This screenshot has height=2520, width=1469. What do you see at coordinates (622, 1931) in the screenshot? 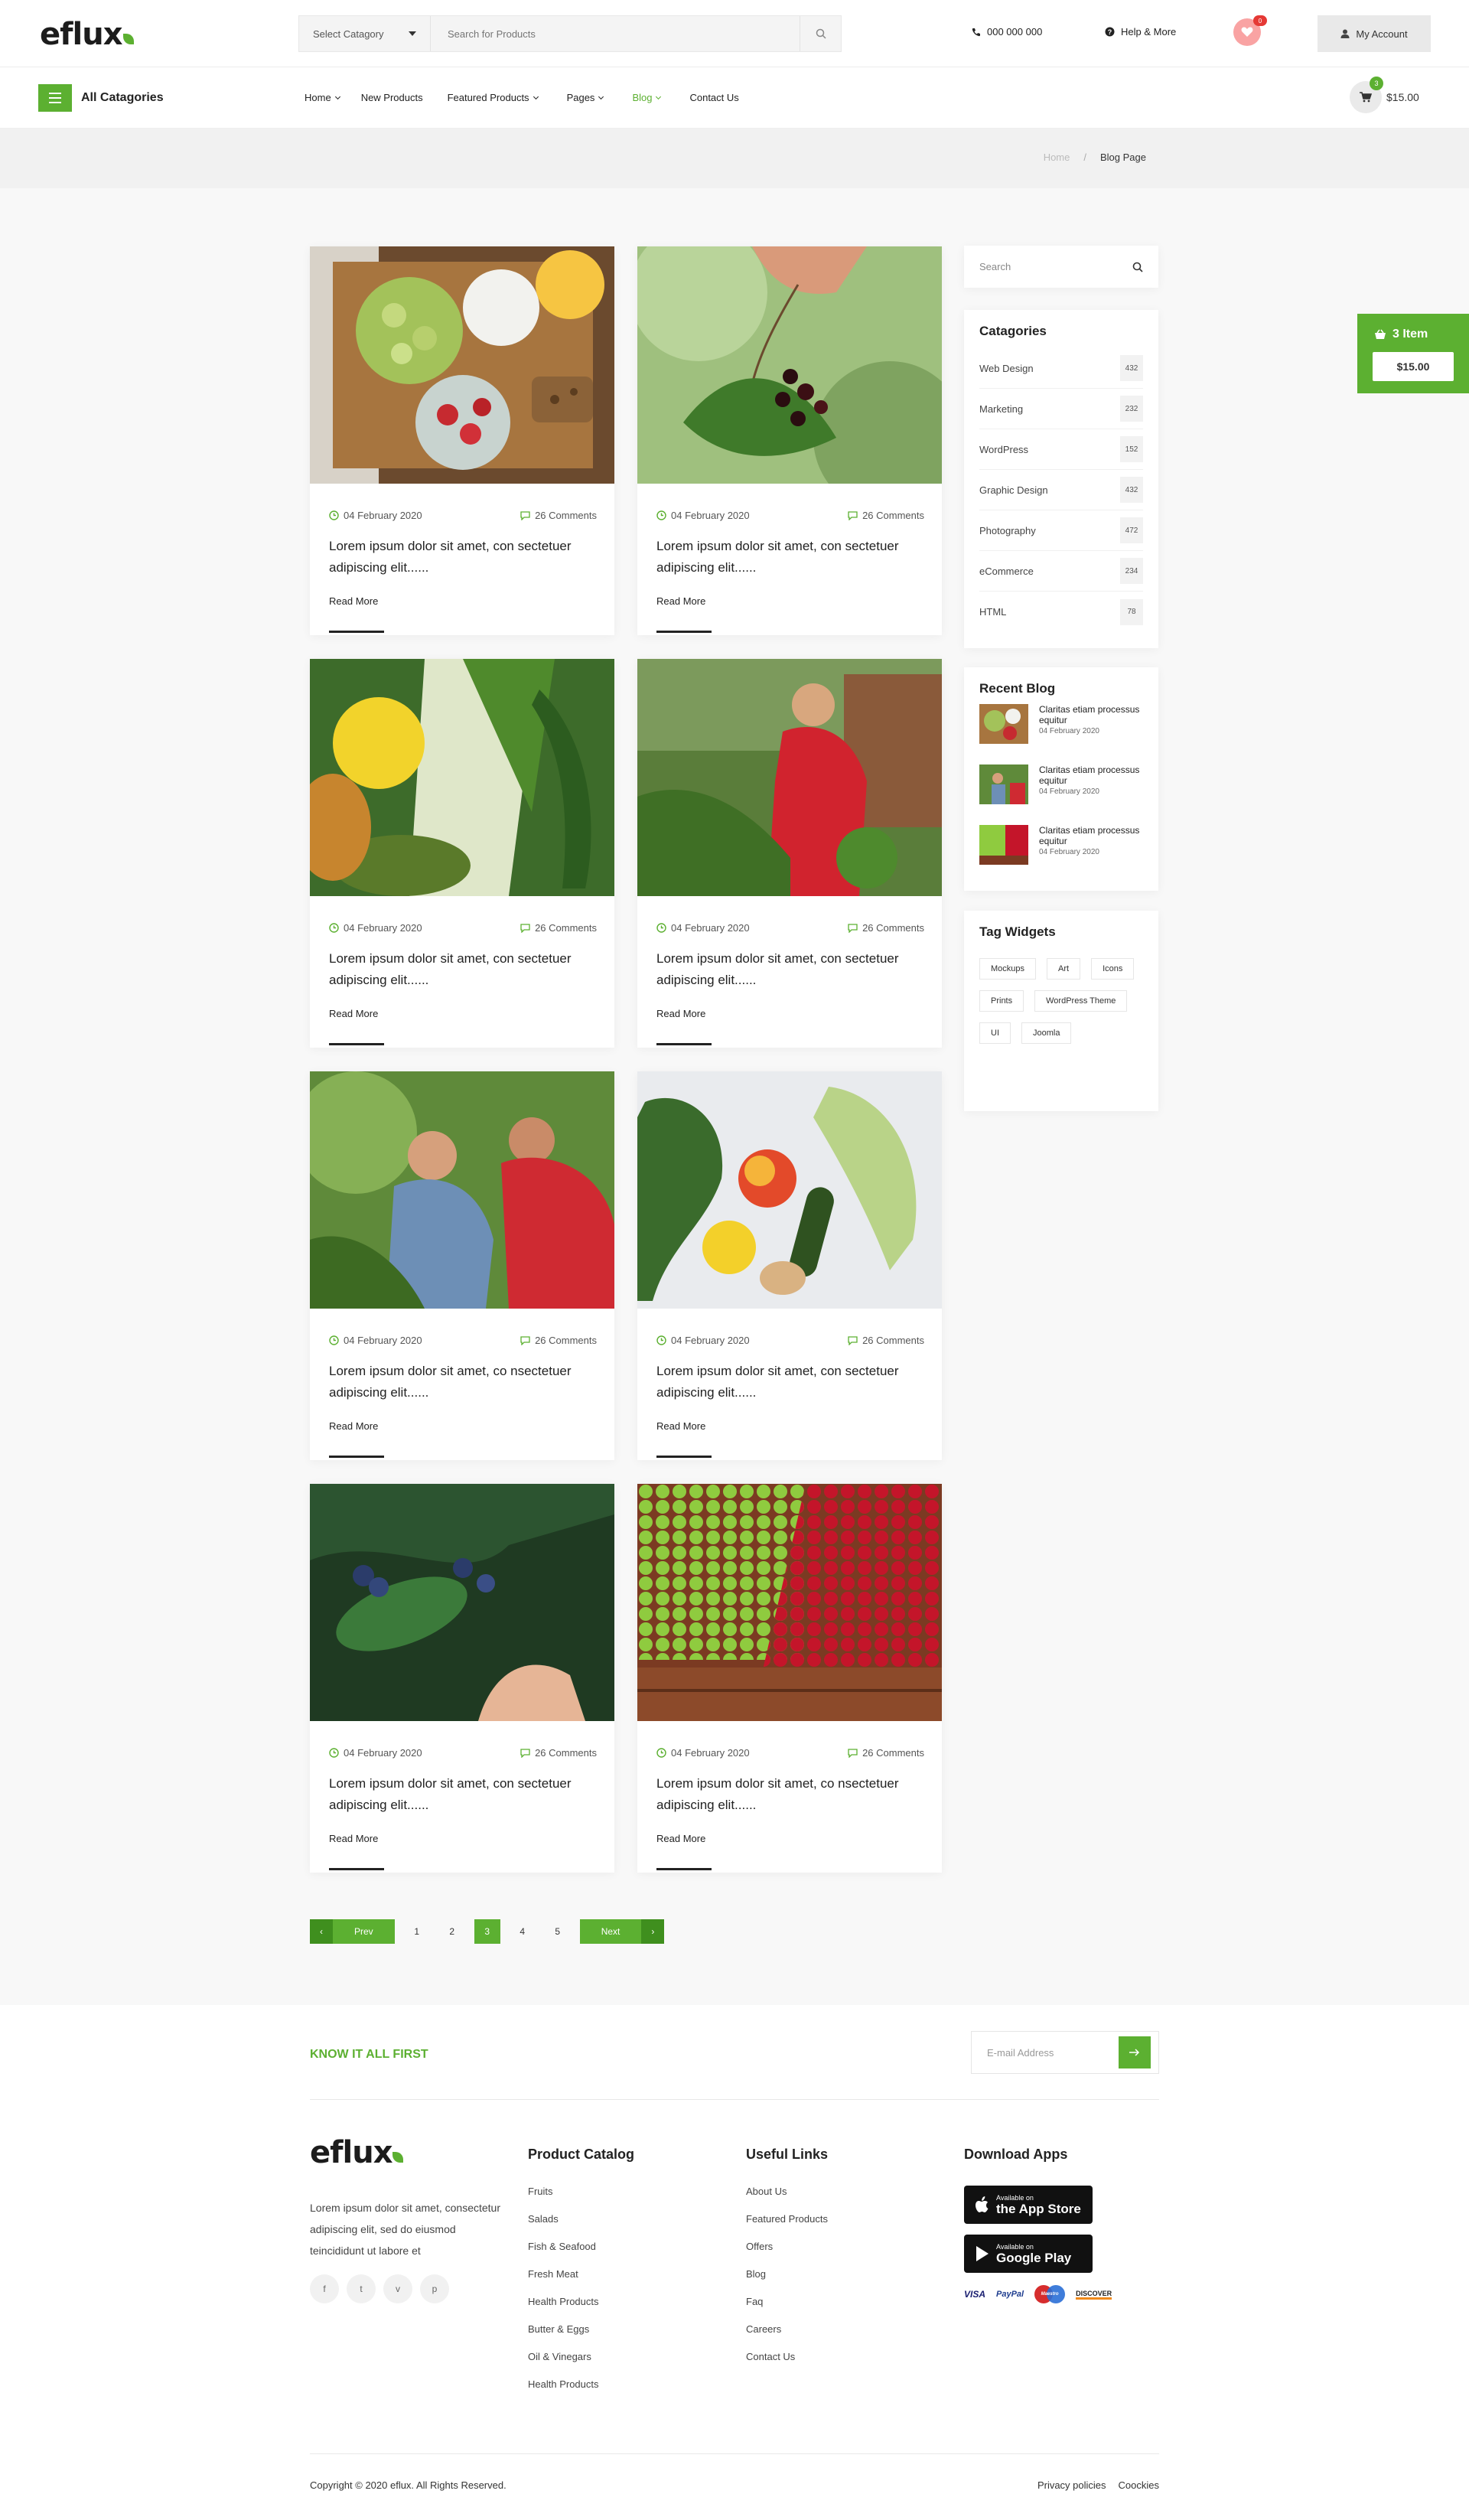
I see `next-button: Next ›` at bounding box center [622, 1931].